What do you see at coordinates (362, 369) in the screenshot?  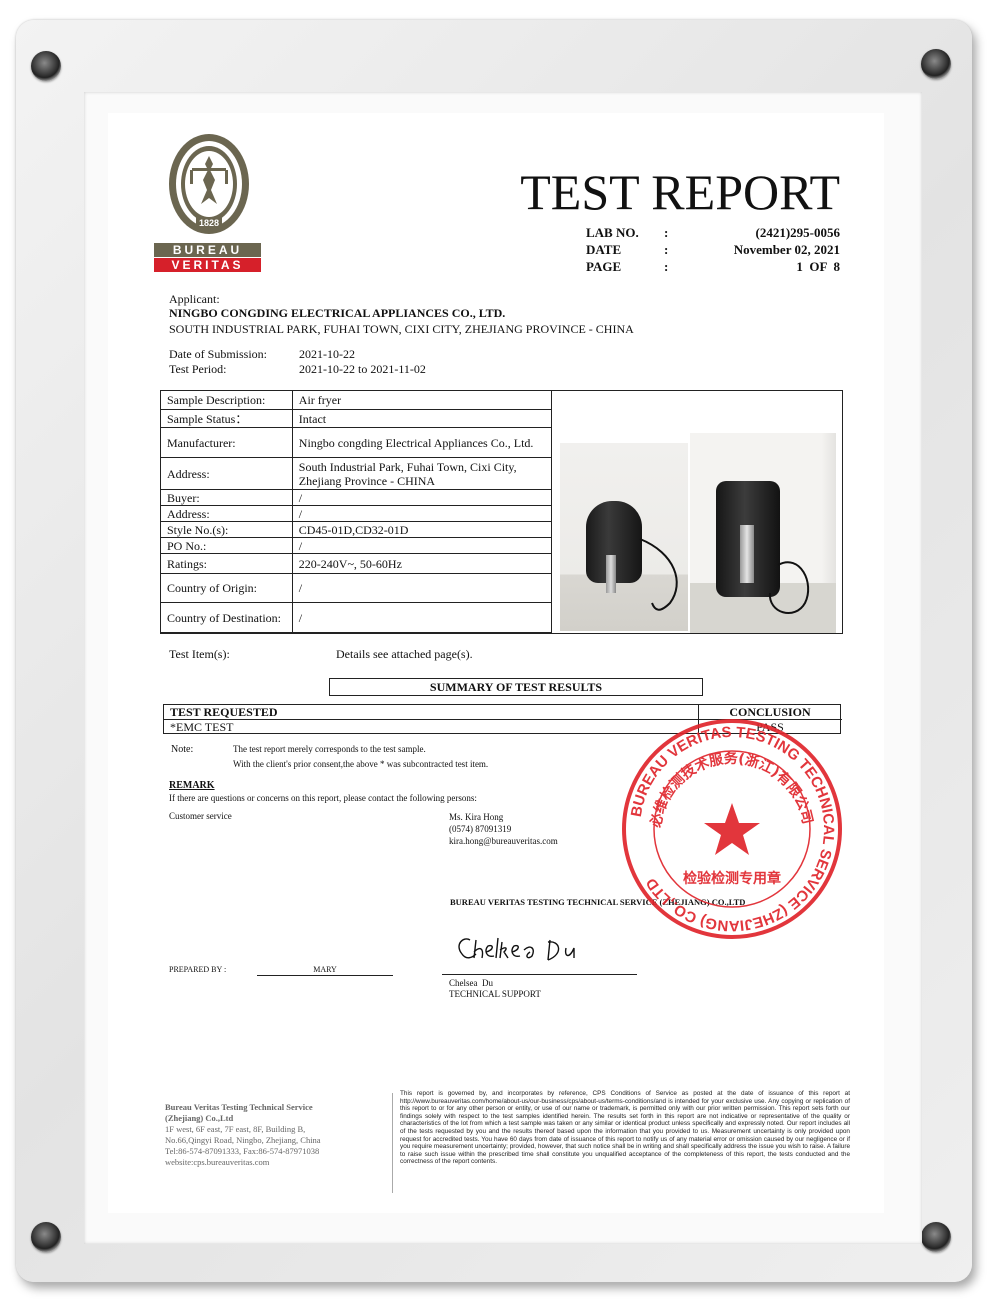 I see `period-value: 2021-10-22 to 2021-11-02` at bounding box center [362, 369].